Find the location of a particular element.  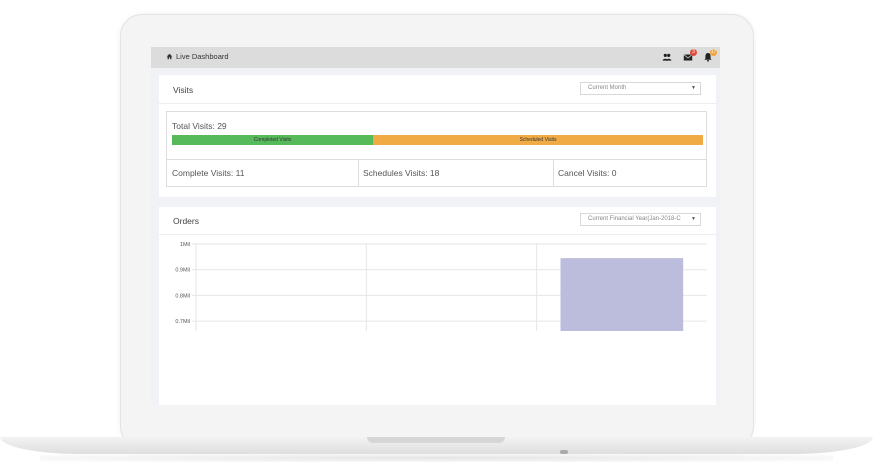

progress-completed-label: Completed Visits is located at coordinates (272, 140).